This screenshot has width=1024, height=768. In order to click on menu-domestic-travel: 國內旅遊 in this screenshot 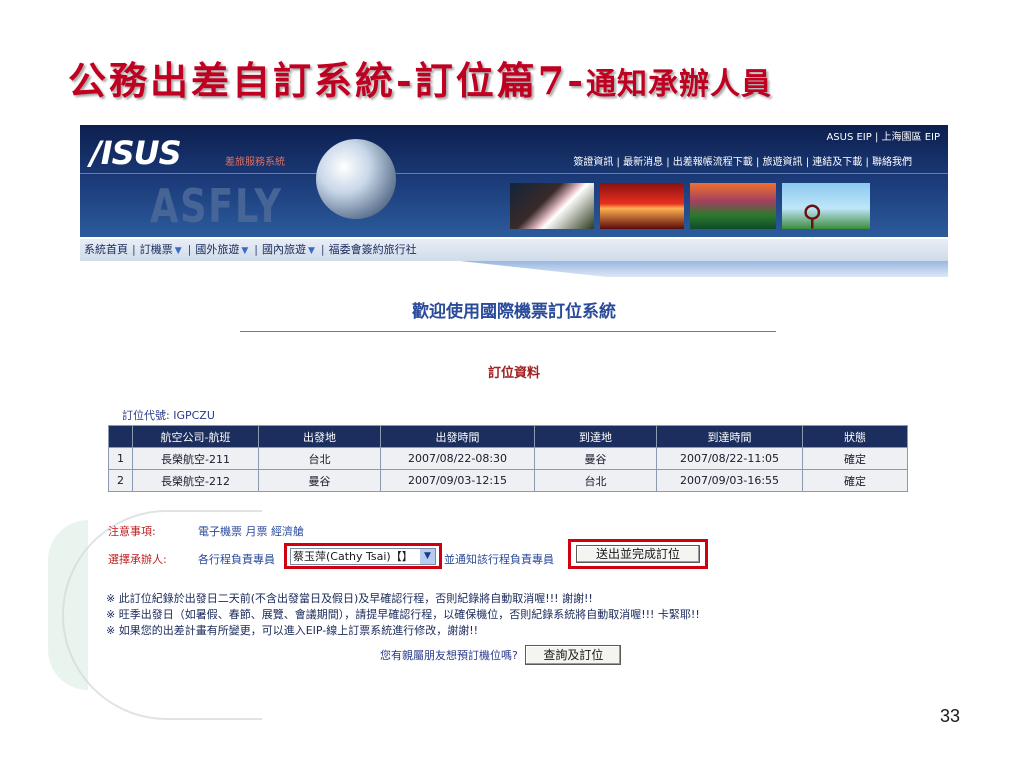, I will do `click(284, 249)`.